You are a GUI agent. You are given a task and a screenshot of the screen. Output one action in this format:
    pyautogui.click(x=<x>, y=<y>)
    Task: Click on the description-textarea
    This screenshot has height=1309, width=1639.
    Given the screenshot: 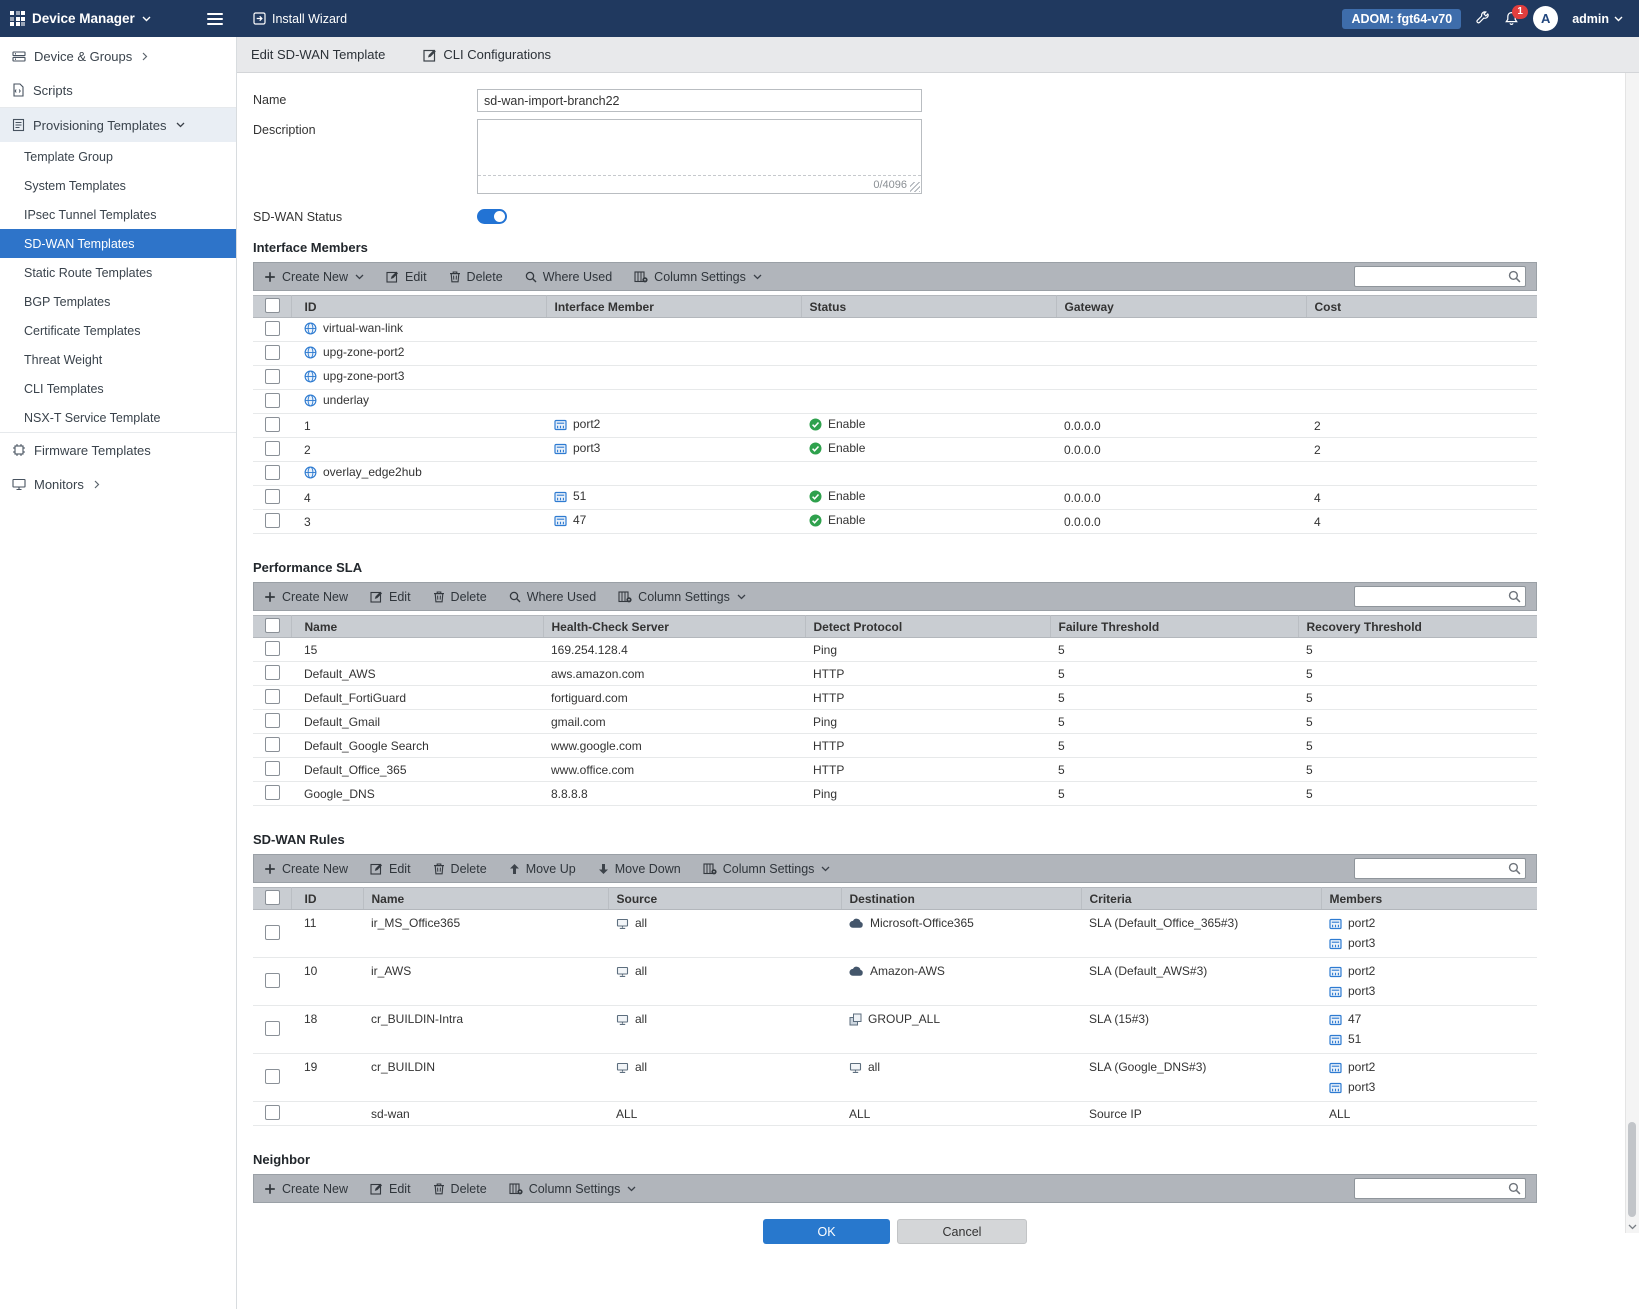 What is the action you would take?
    pyautogui.click(x=699, y=147)
    